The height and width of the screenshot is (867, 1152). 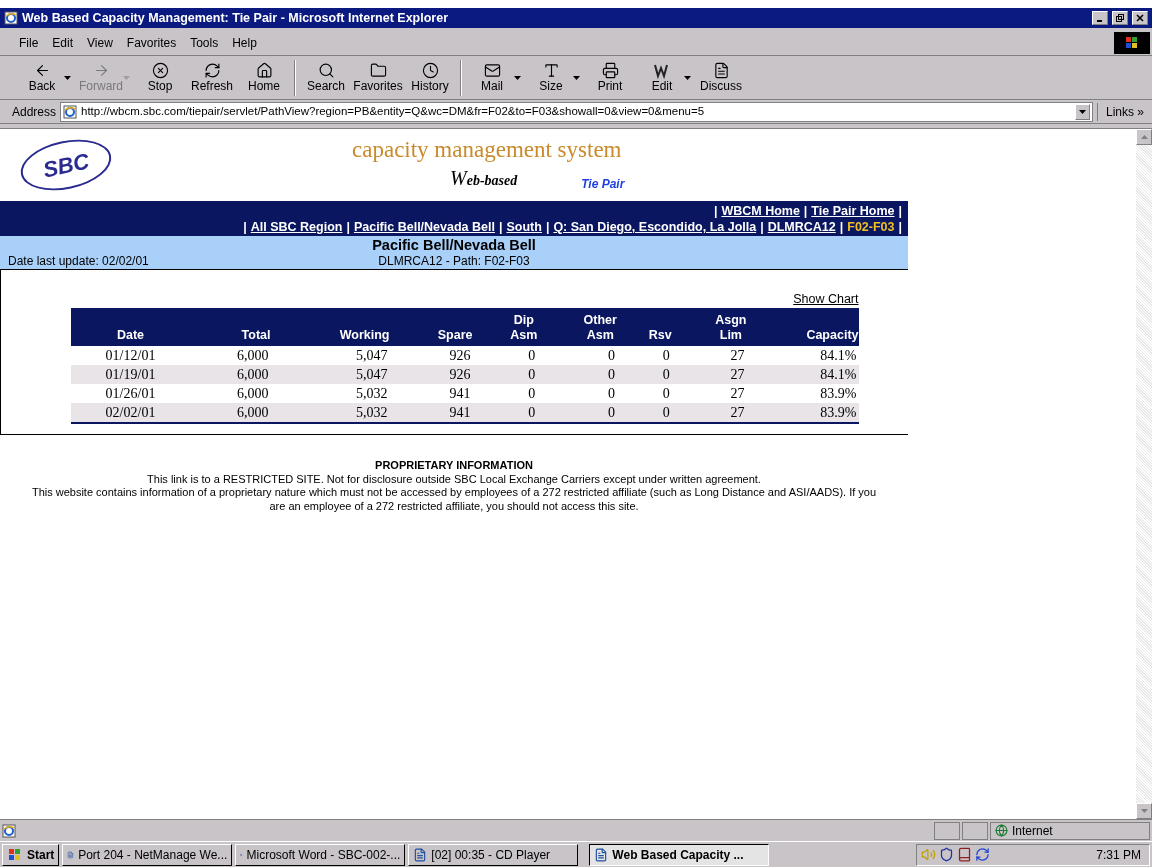 I want to click on column-header: Dip Asm, so click(x=505, y=327).